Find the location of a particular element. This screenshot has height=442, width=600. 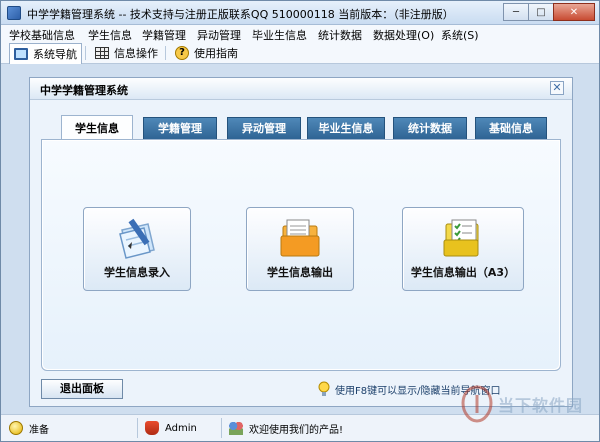

watermark-text: 当下软件园 is located at coordinates (540, 405).